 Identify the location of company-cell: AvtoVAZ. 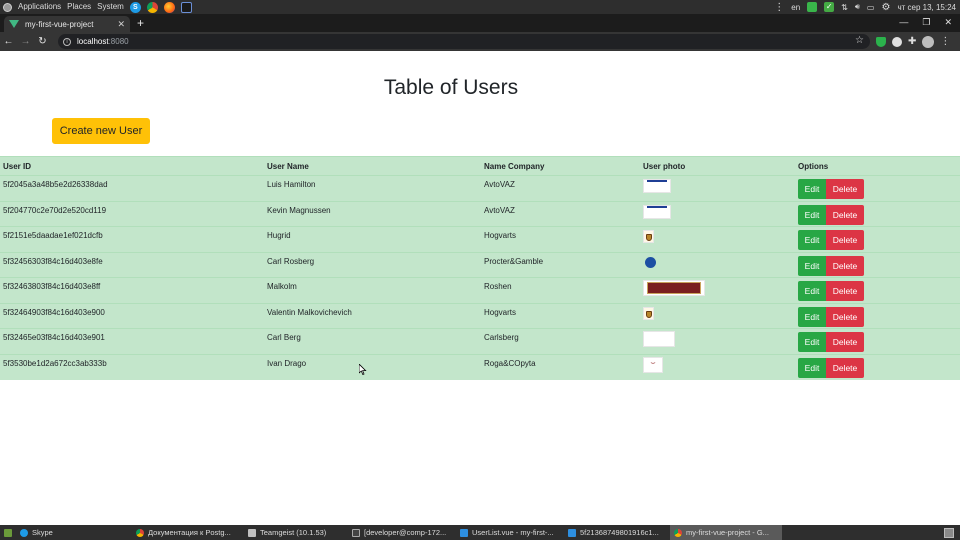
(560, 213).